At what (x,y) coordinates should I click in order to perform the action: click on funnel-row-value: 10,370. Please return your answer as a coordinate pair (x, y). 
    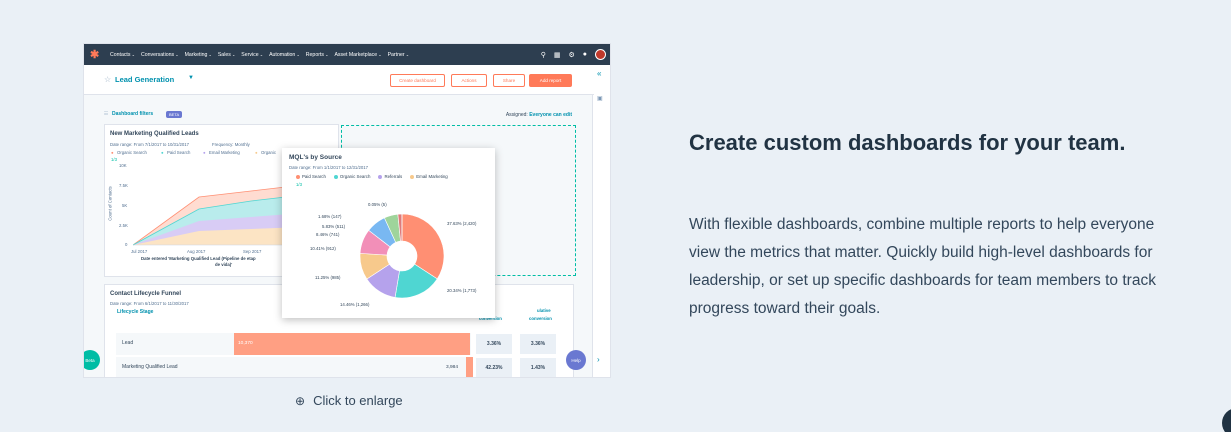
    Looking at the image, I should click on (245, 343).